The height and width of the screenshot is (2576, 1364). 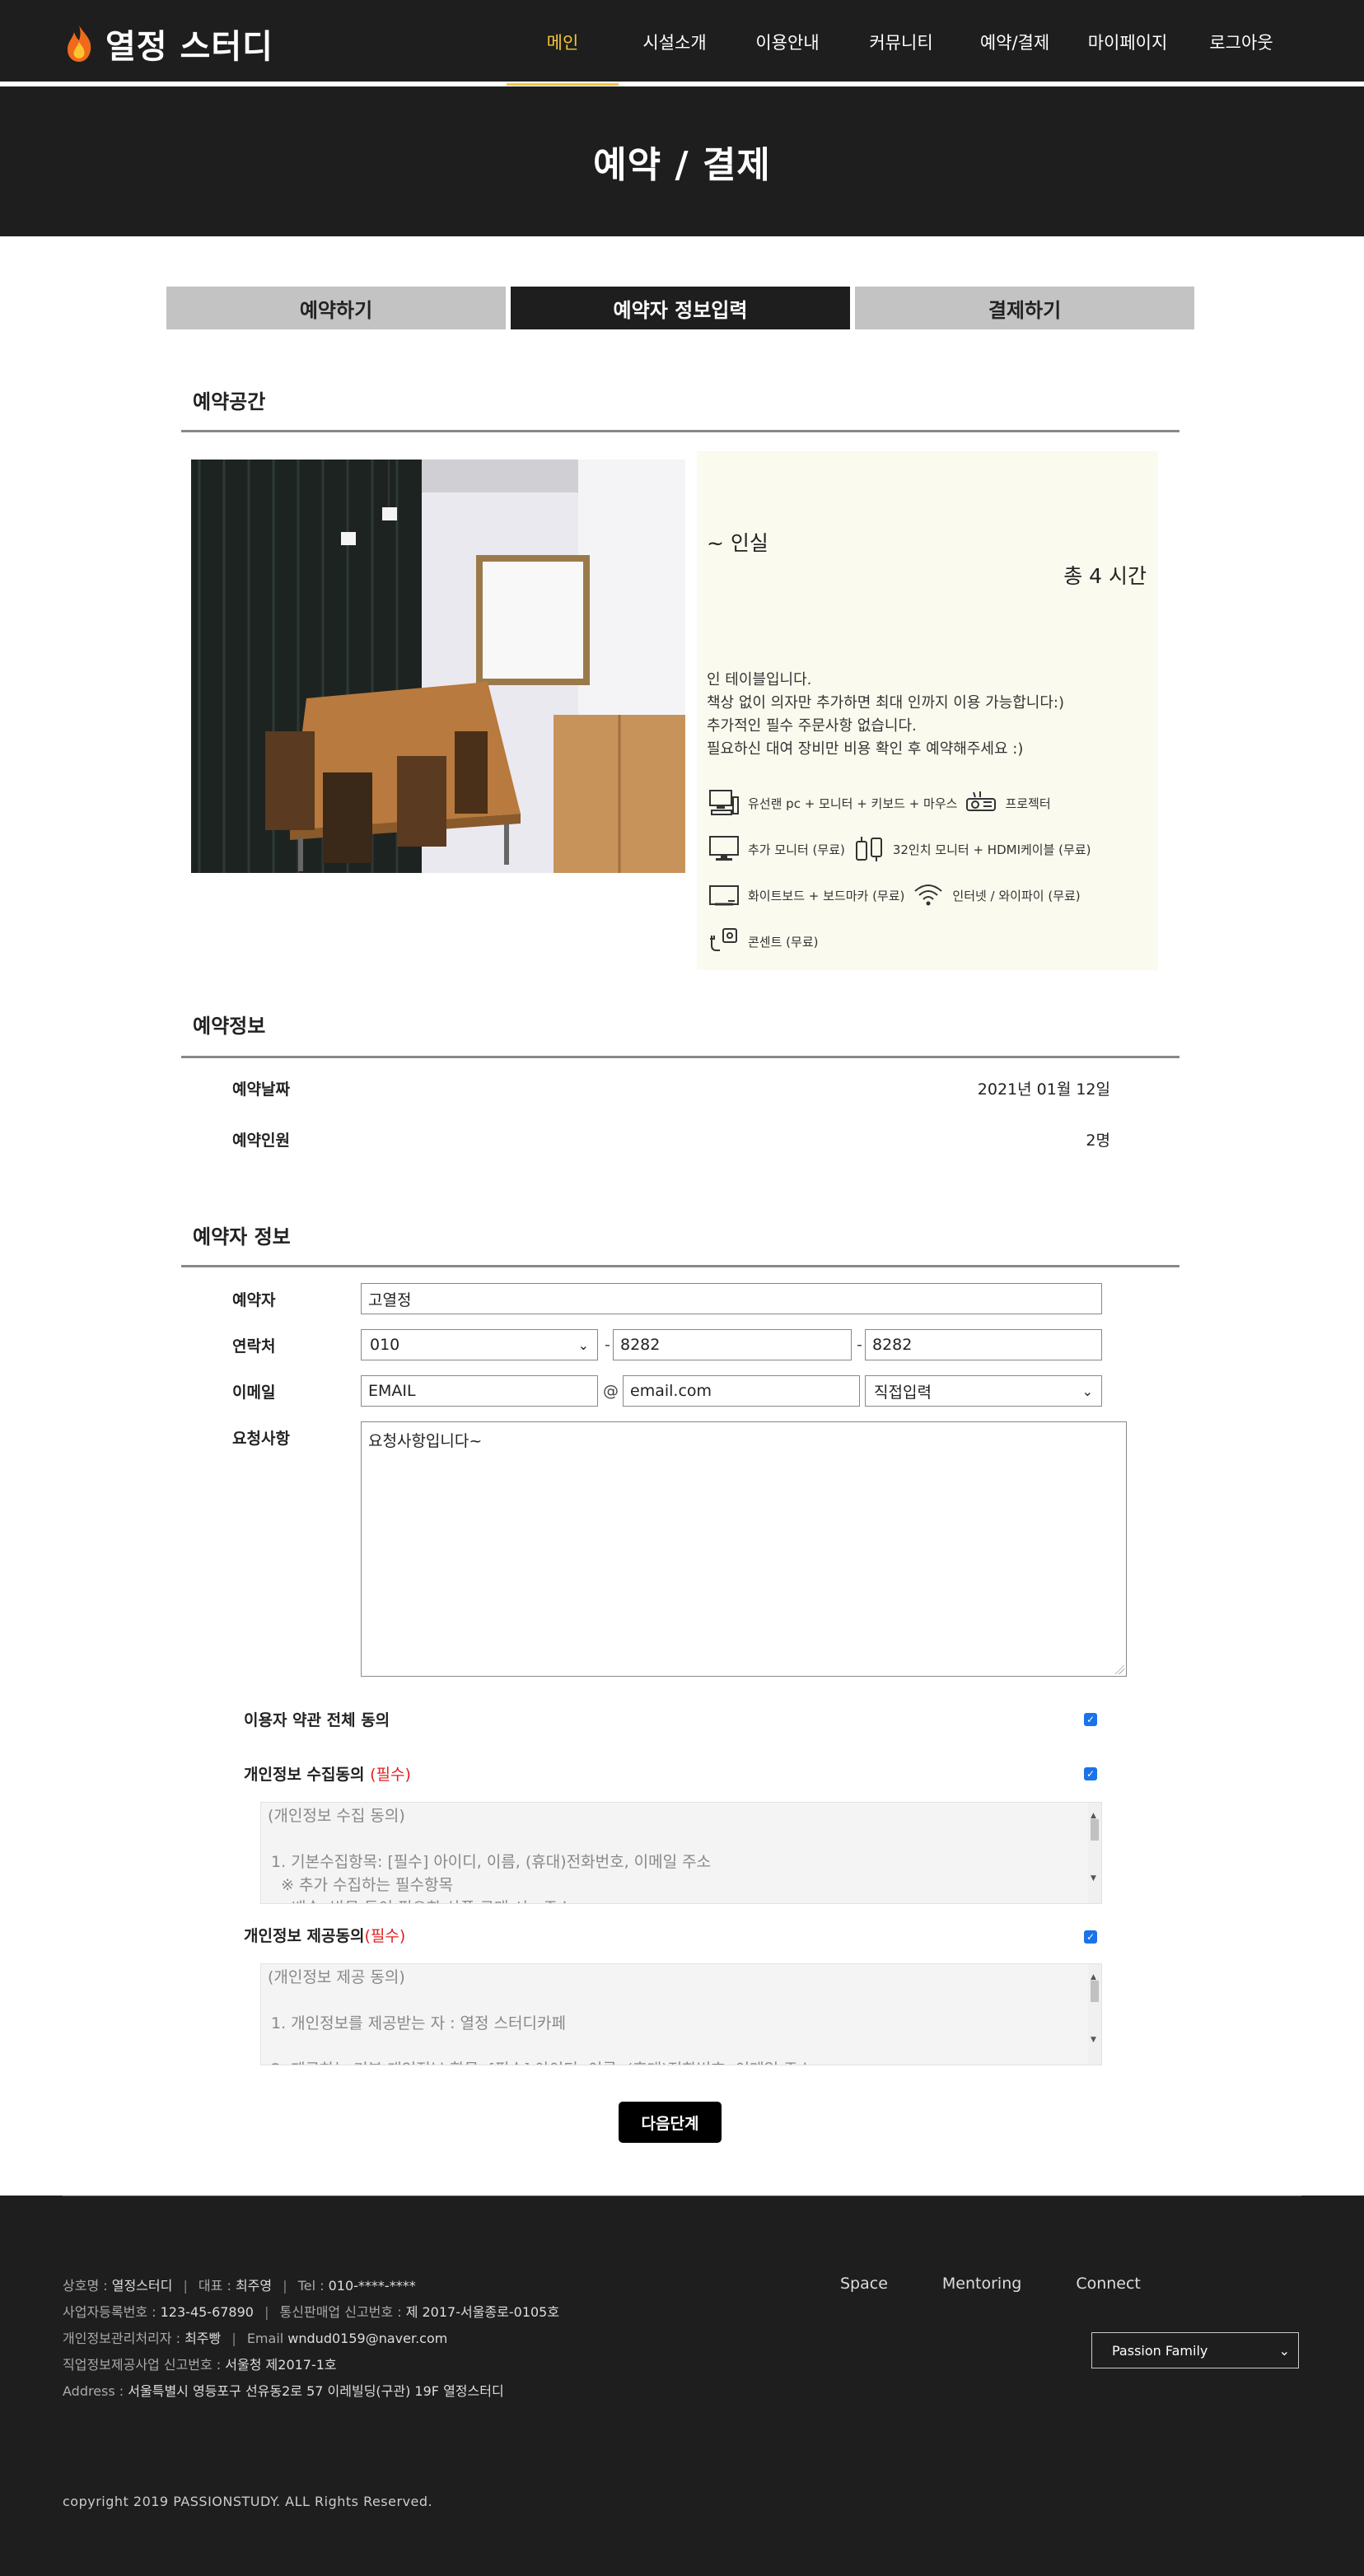 What do you see at coordinates (724, 895) in the screenshot?
I see `whiteboard-icon` at bounding box center [724, 895].